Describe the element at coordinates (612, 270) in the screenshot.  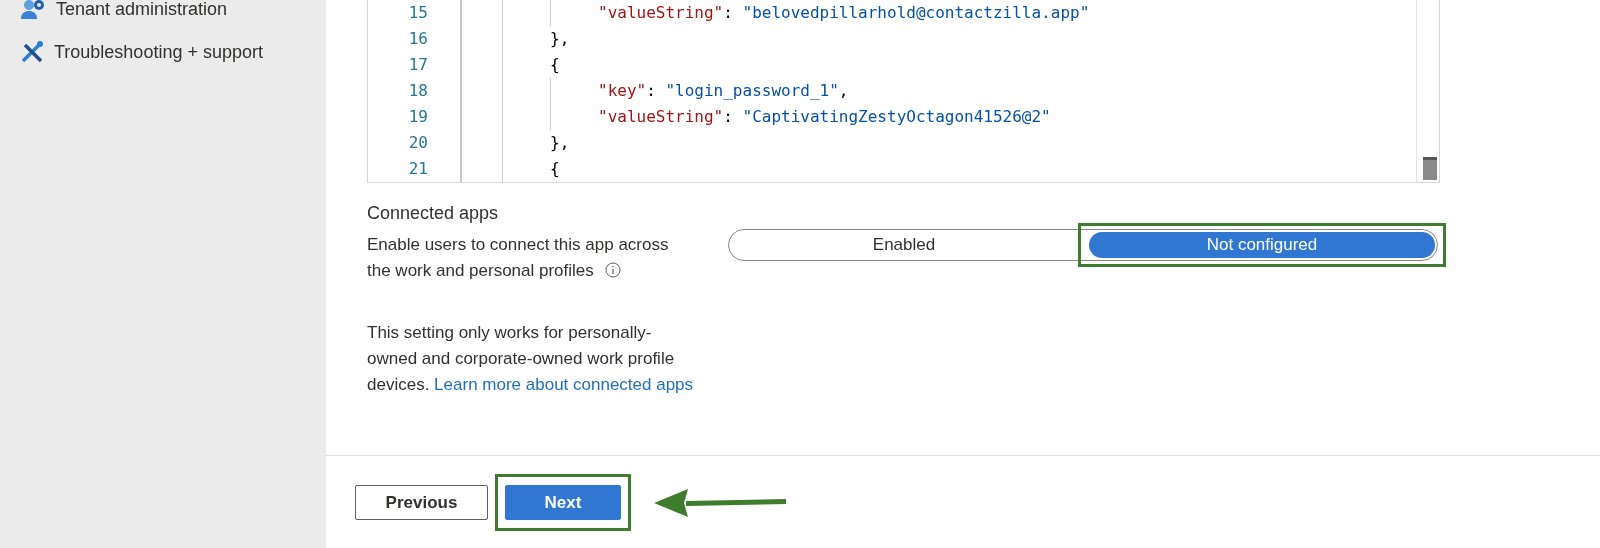
I see `info-icon` at that location.